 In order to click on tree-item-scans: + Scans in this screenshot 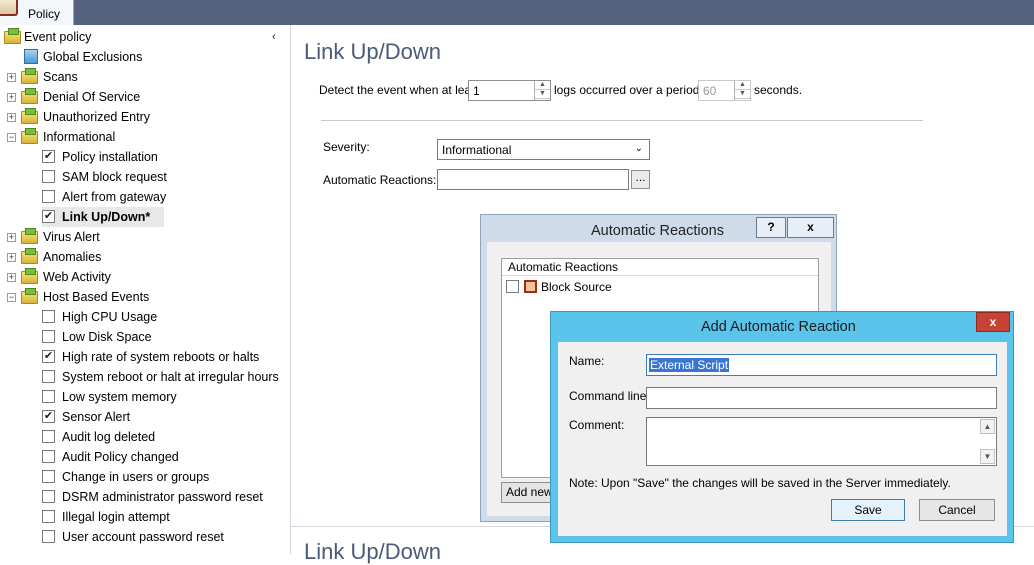, I will do `click(142, 77)`.